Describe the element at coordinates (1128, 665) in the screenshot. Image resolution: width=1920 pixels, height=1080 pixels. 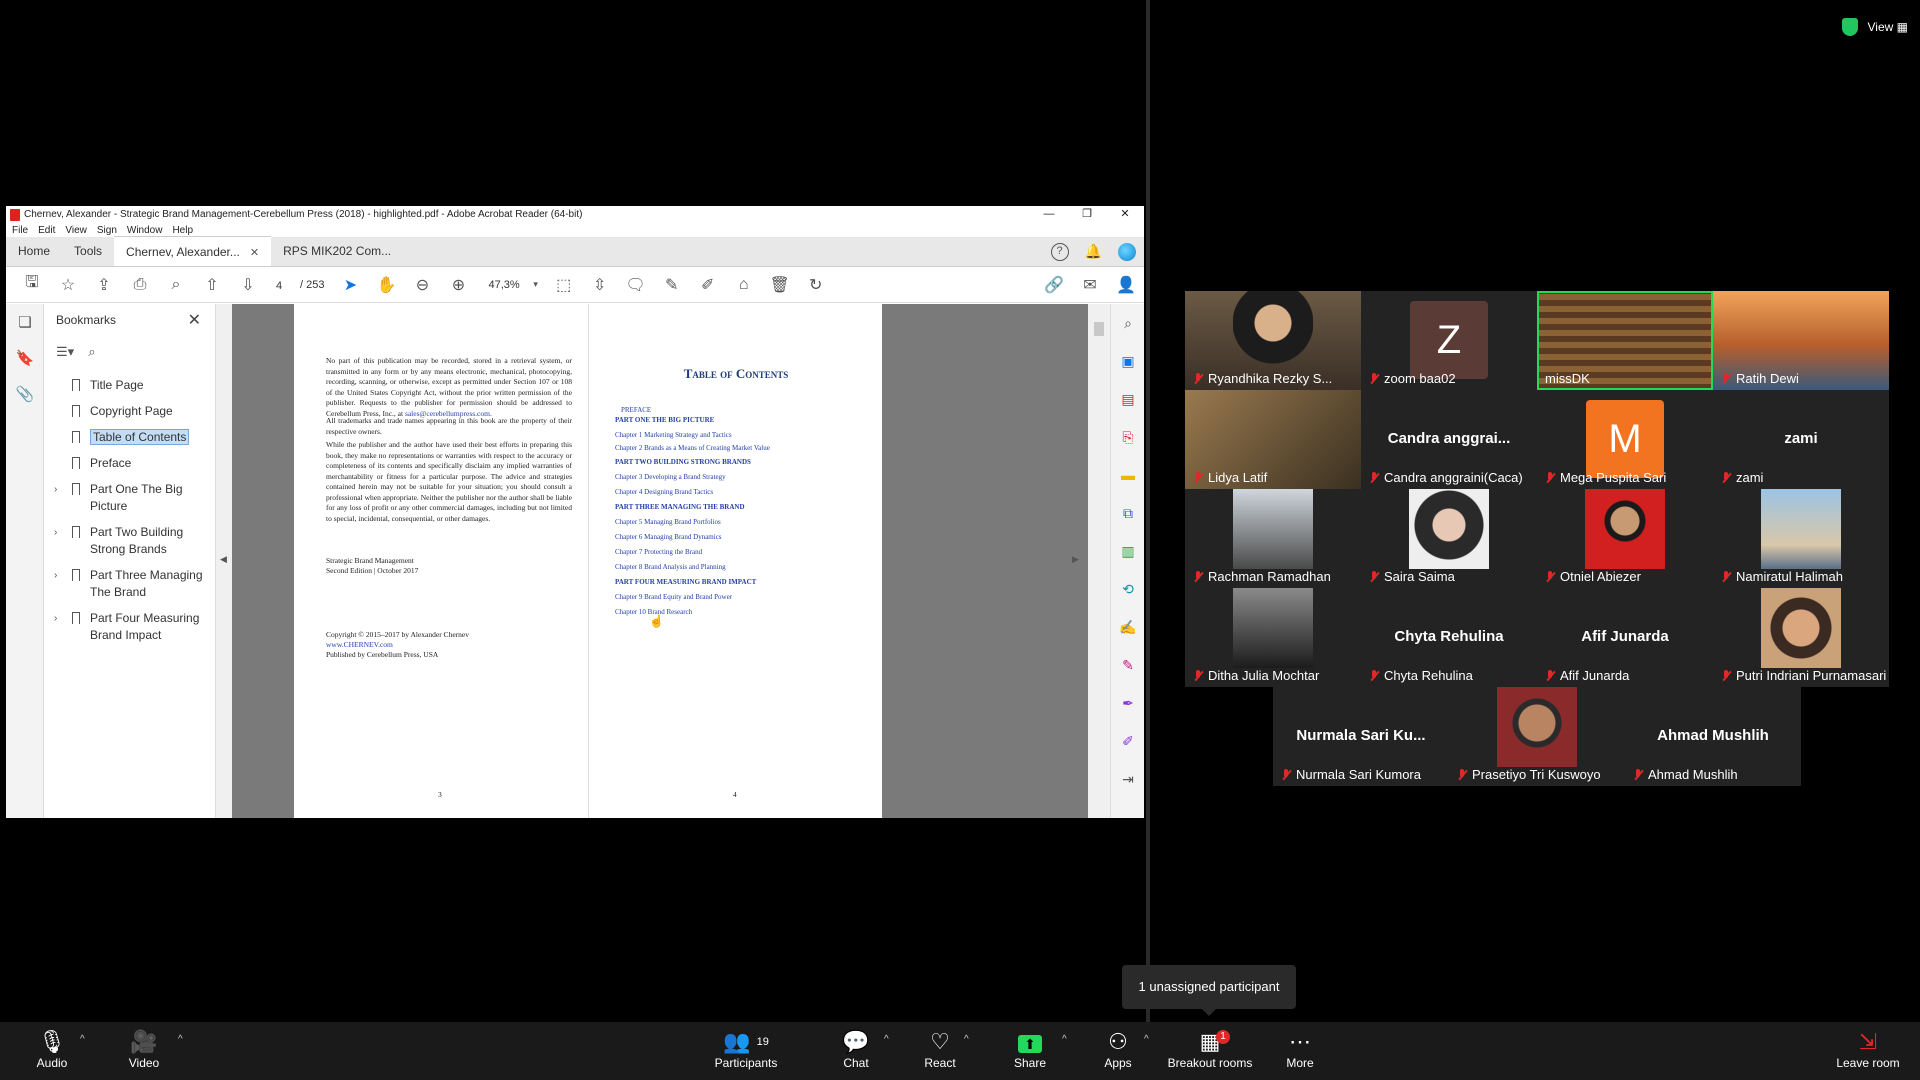
I see `edit-pdf-icon: ✎` at that location.